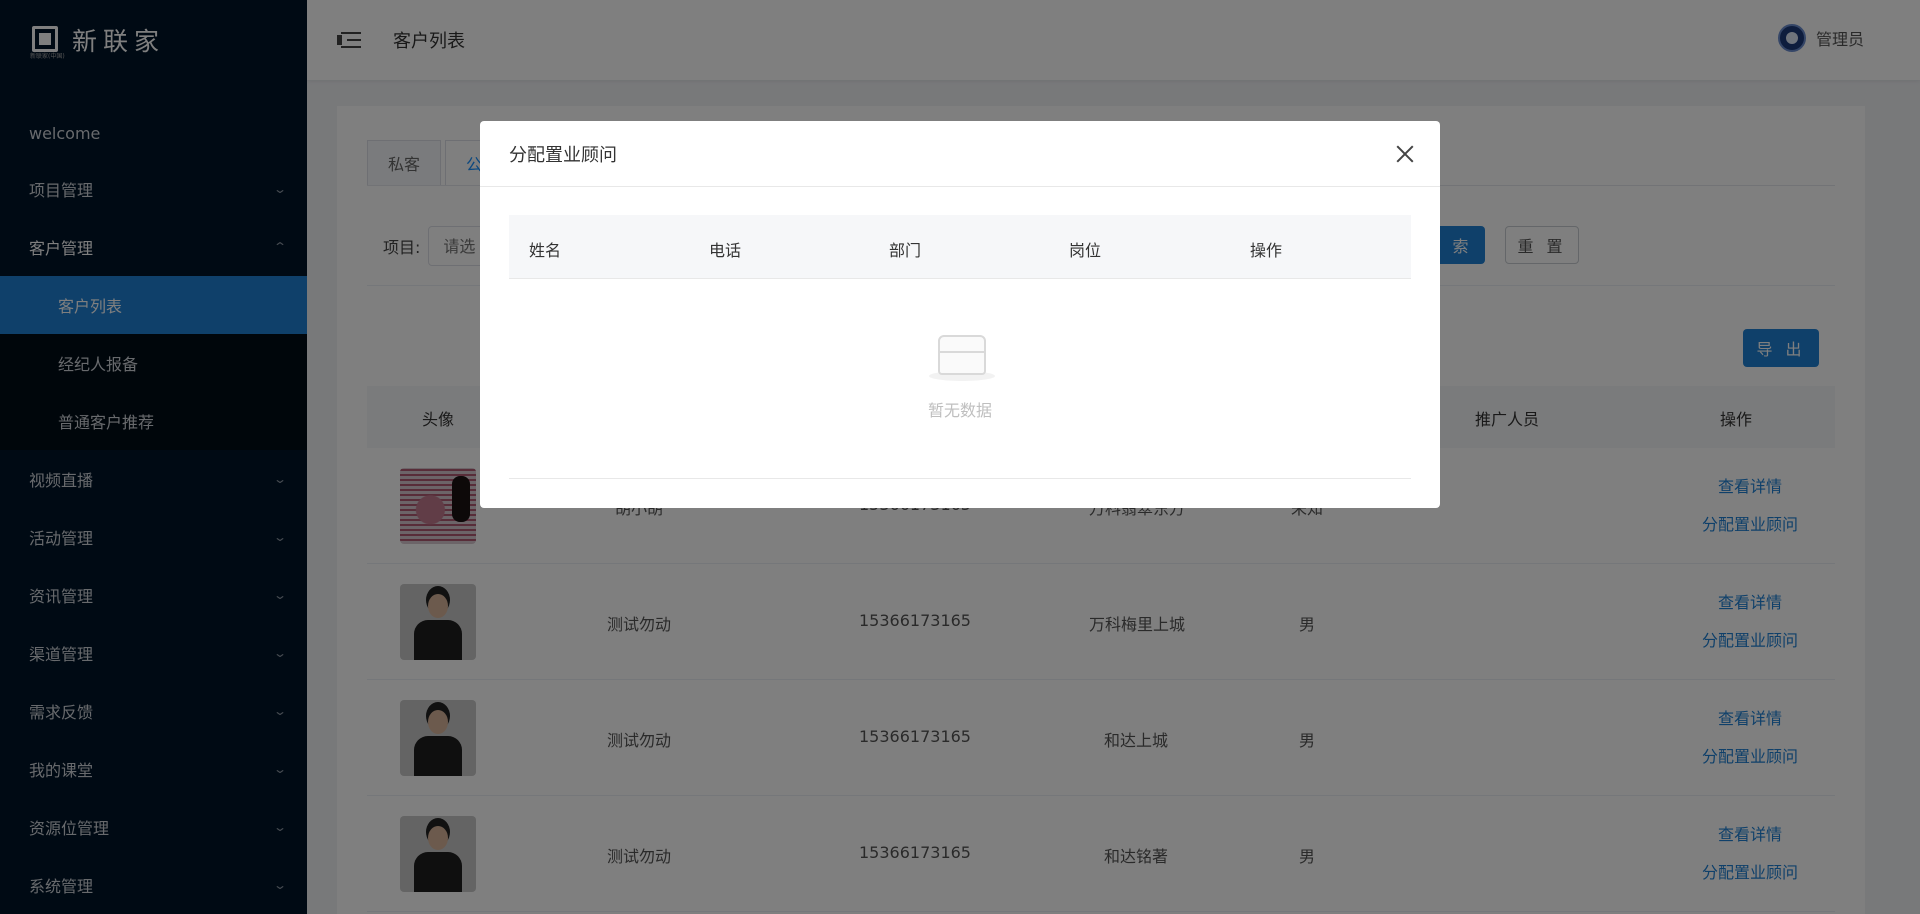 The width and height of the screenshot is (1920, 914). I want to click on consultant-table-header: 姓名 电话 部门 岗位 操作, so click(960, 247).